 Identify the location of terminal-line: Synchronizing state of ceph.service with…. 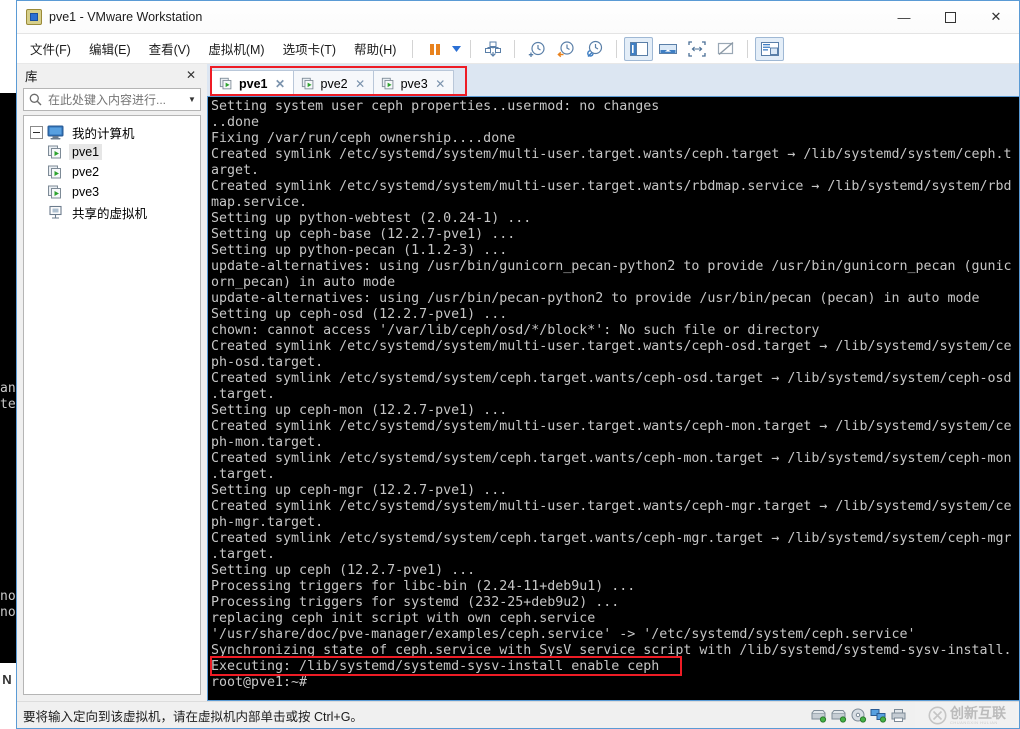
(611, 650).